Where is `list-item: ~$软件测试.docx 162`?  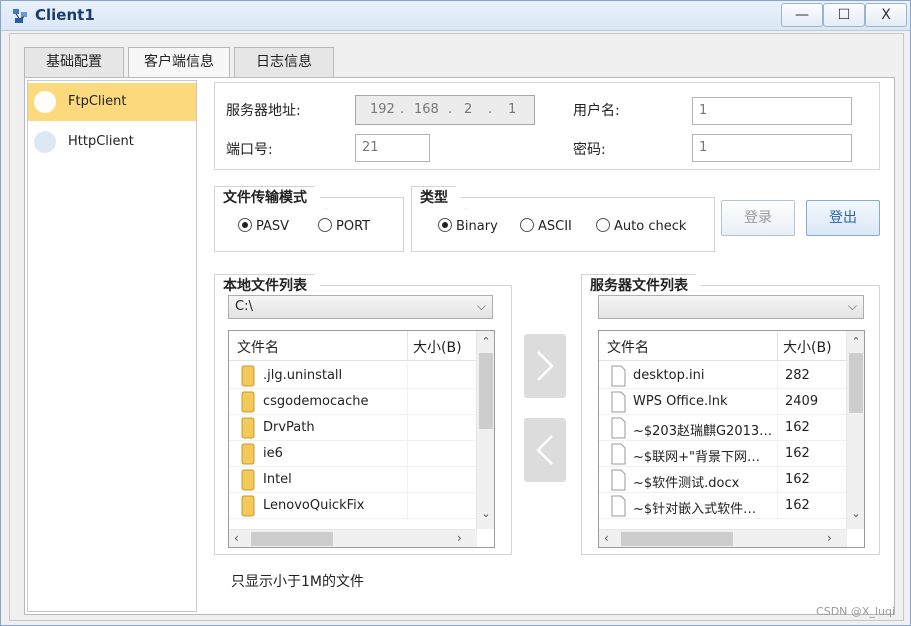
list-item: ~$软件测试.docx 162 is located at coordinates (723, 480).